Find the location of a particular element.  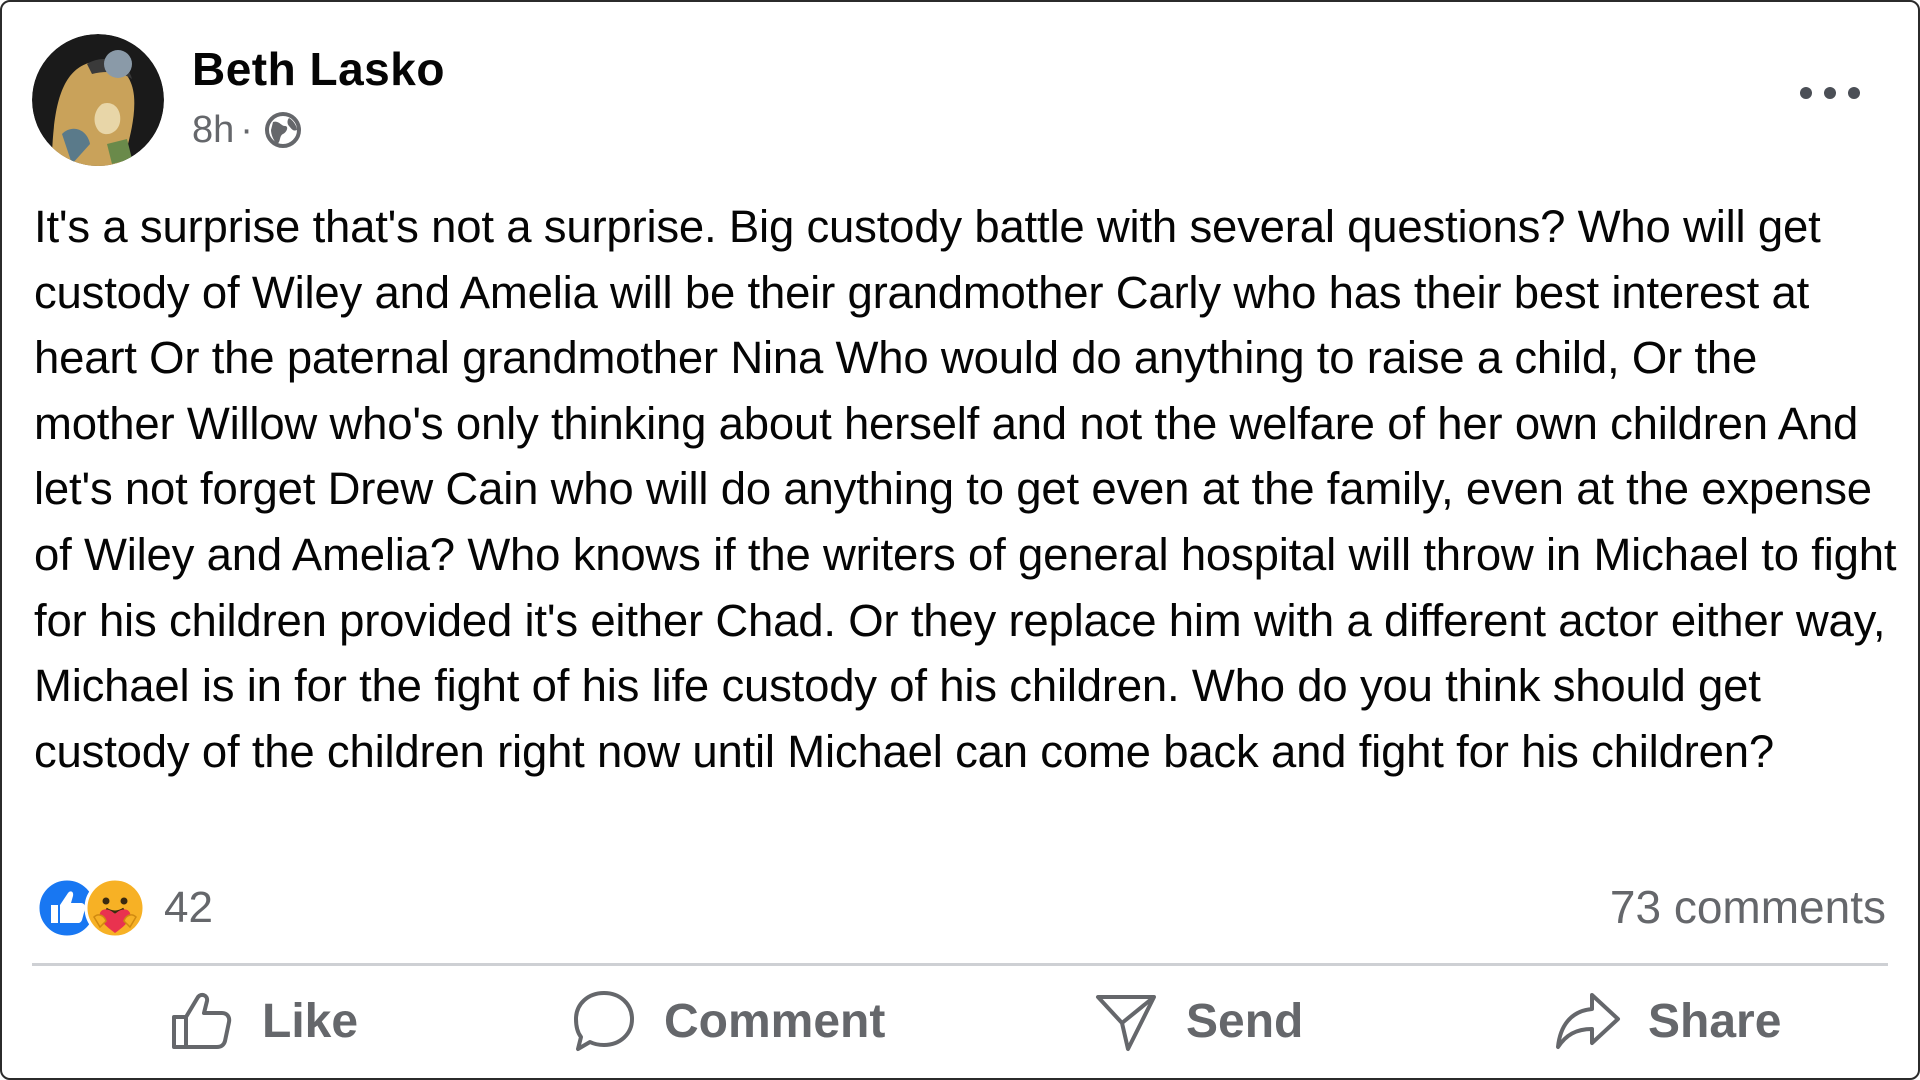

comment-label: Comment is located at coordinates (775, 1021).